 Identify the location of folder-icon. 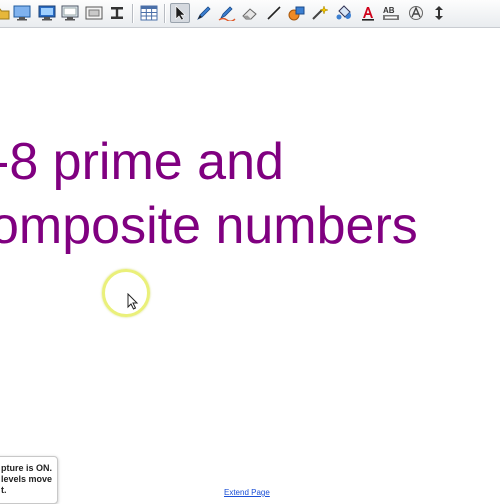
(6, 13).